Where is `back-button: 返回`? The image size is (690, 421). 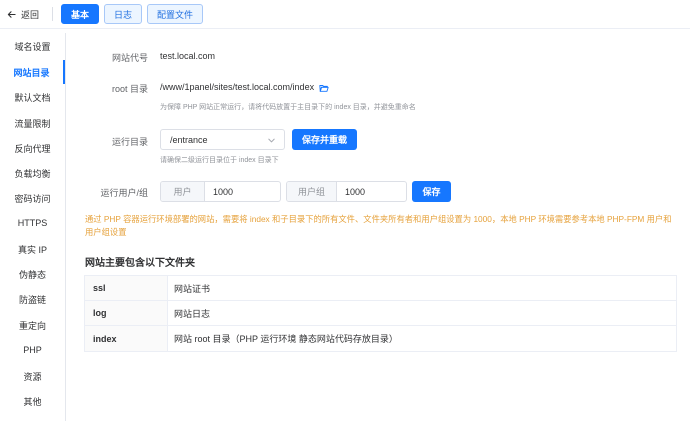
back-button: 返回 is located at coordinates (23, 14).